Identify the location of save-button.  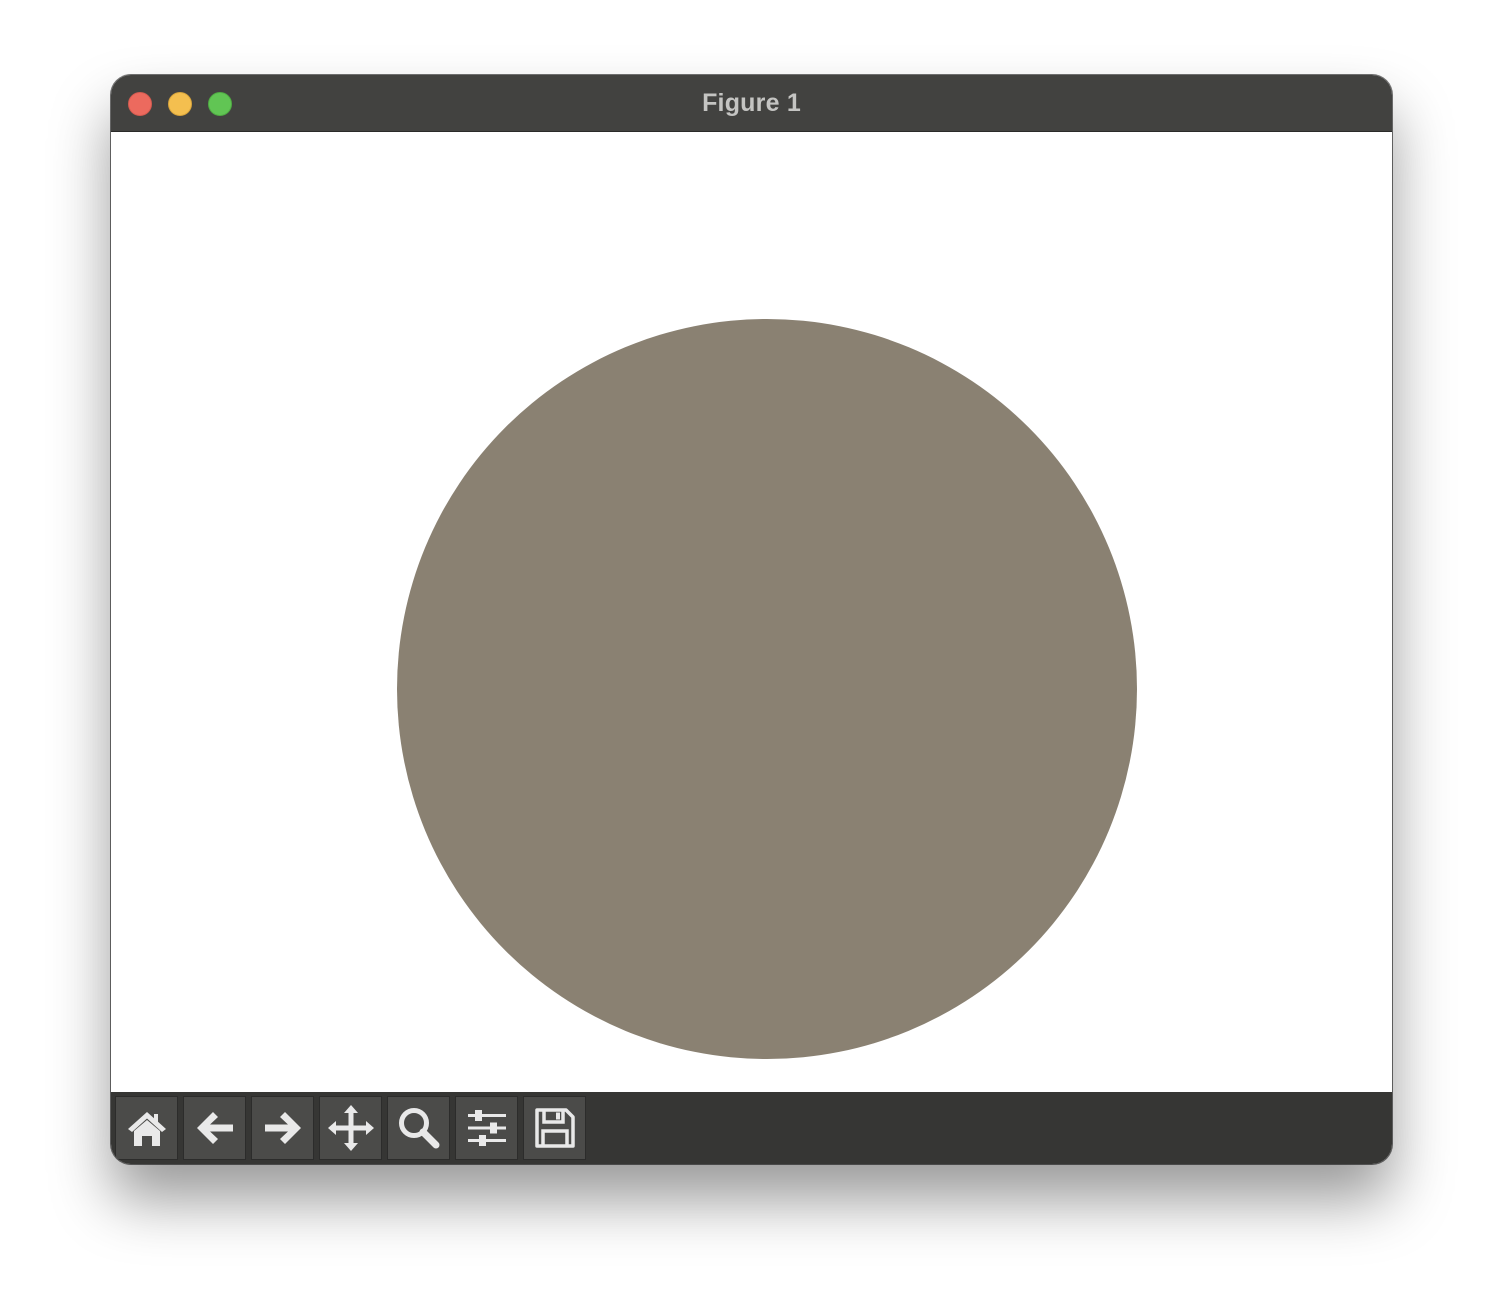
(554, 1128).